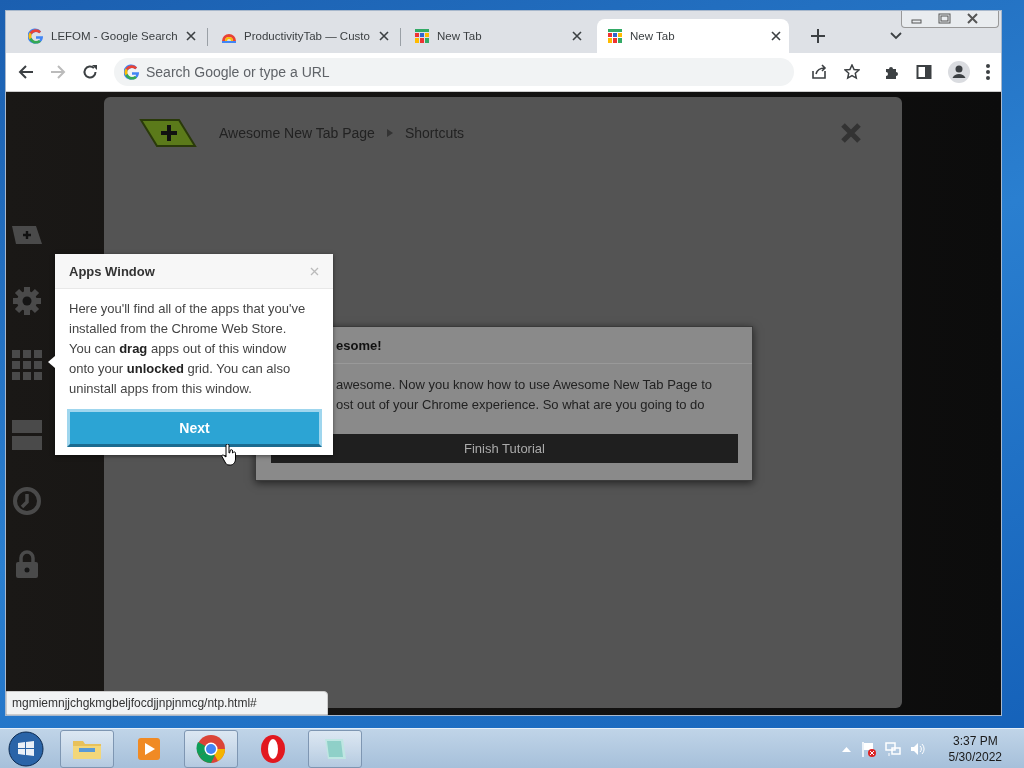 The image size is (1024, 768). I want to click on tab-title: ProductivityTab — Custo, so click(307, 36).